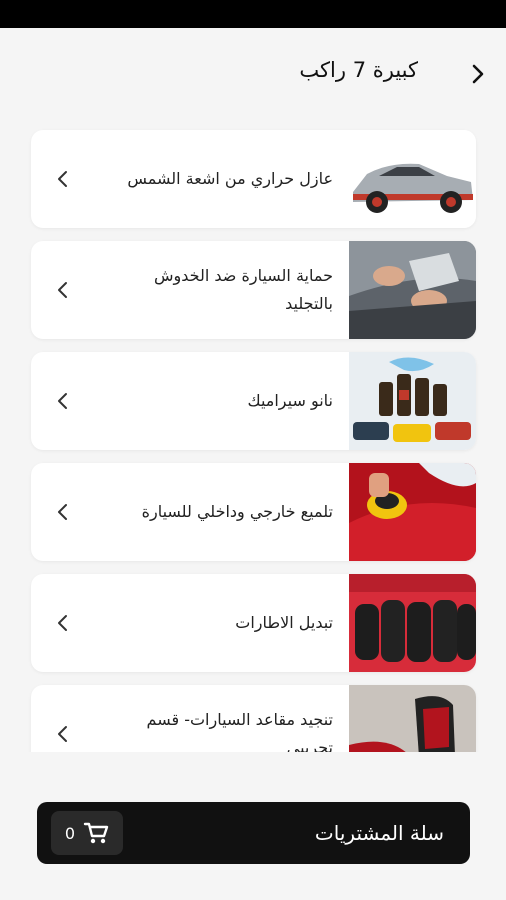  Describe the element at coordinates (284, 622) in the screenshot. I see `service-label: تبديل الاطارات` at that location.